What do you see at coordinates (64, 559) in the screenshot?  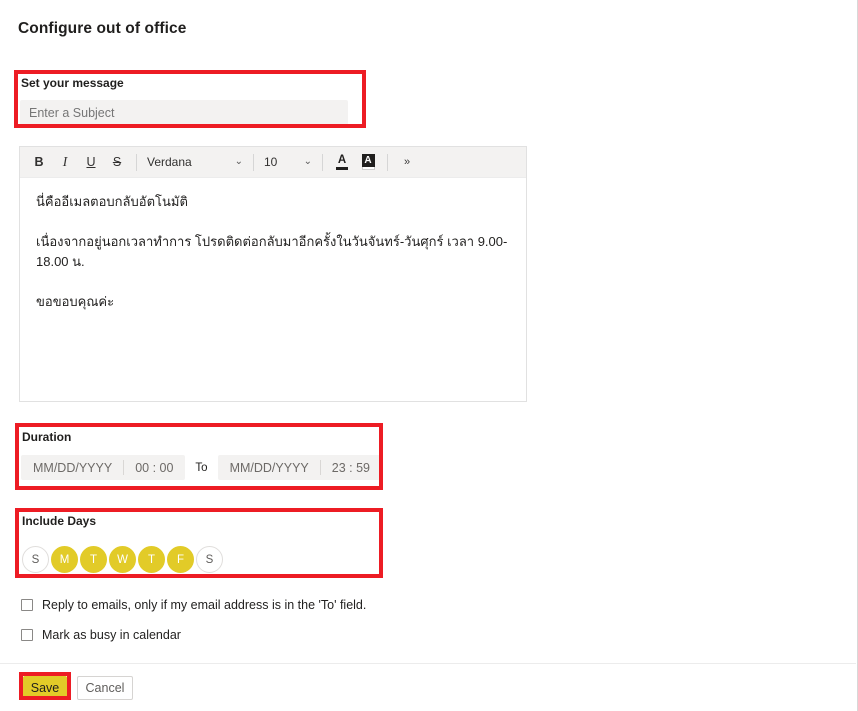 I see `day-chip-monday: M` at bounding box center [64, 559].